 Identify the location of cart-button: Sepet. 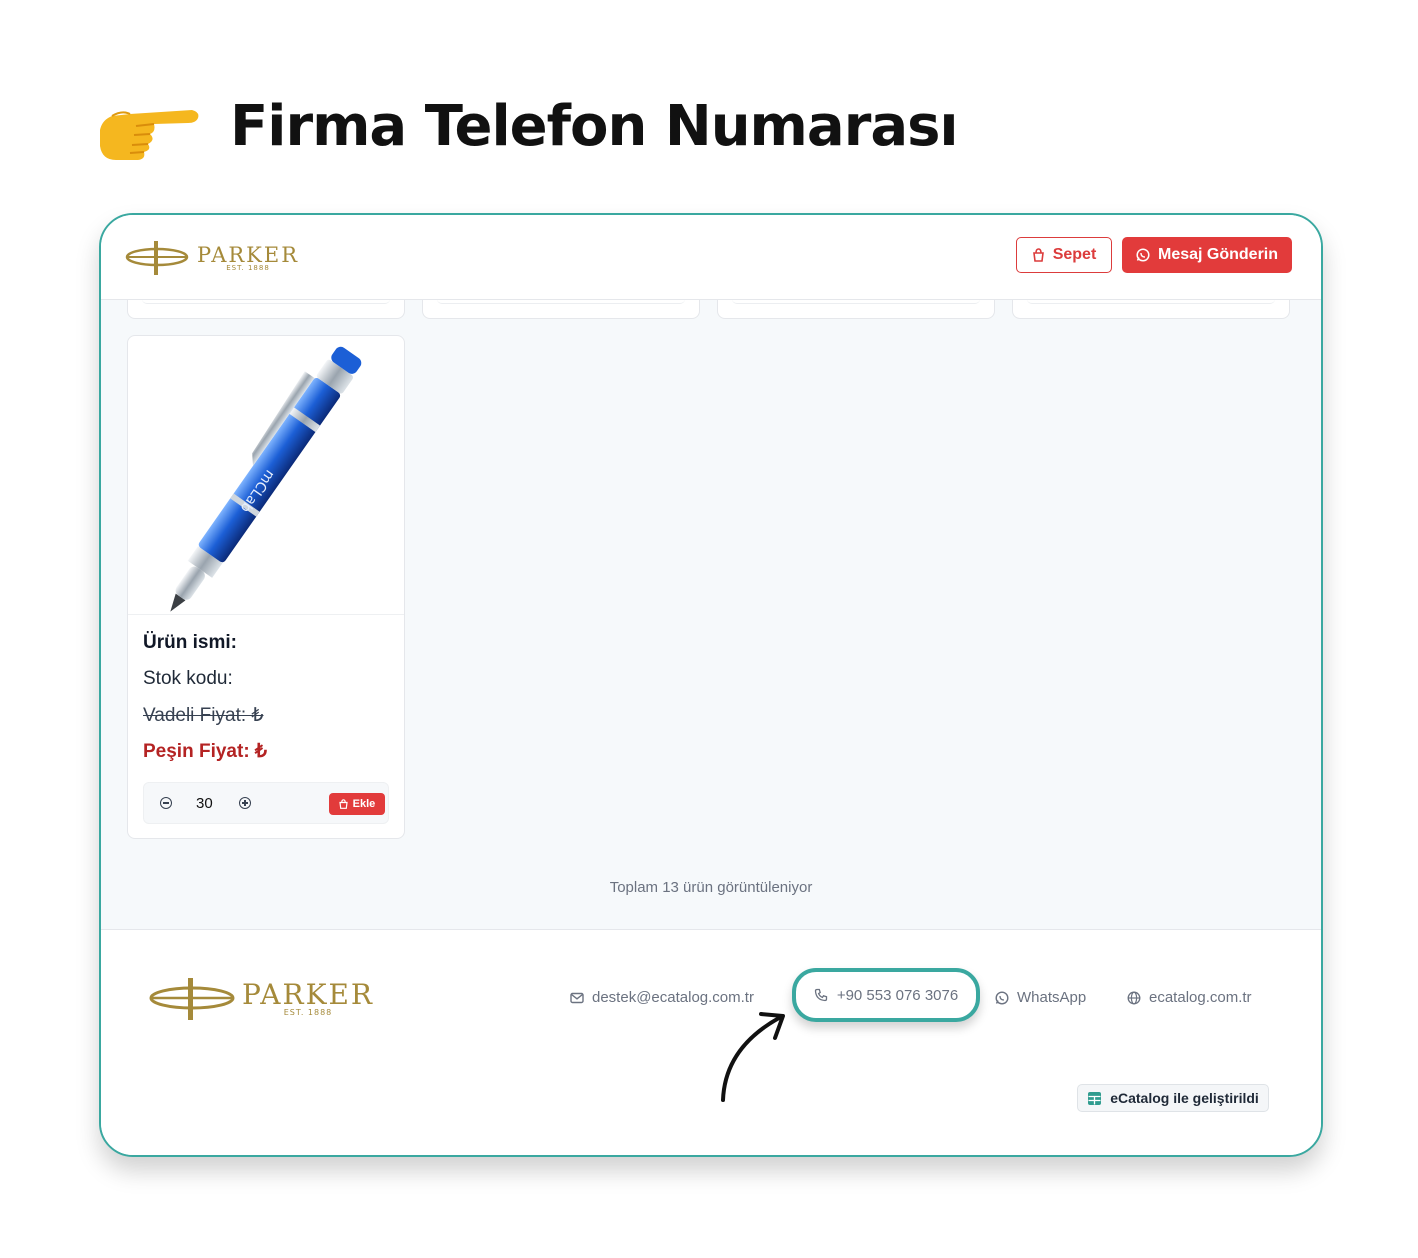
(1064, 255).